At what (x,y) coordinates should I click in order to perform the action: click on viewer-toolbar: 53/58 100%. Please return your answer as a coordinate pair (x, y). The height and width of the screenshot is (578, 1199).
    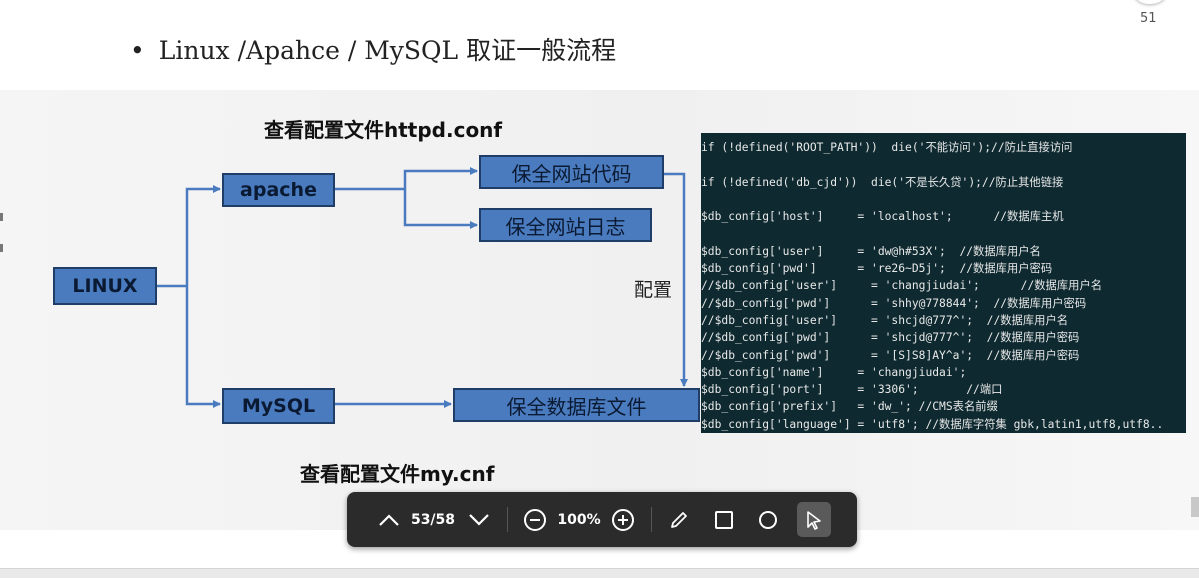
    Looking at the image, I should click on (602, 519).